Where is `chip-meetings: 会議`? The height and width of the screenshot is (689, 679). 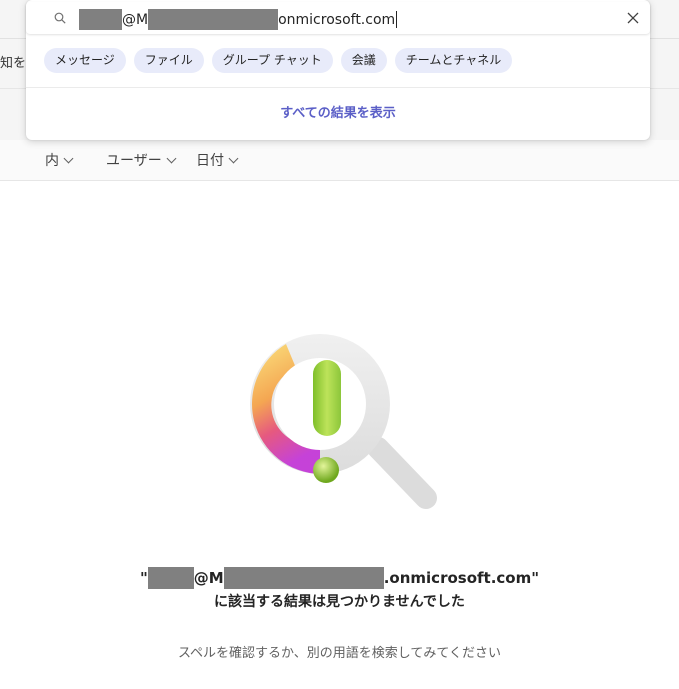
chip-meetings: 会議 is located at coordinates (363, 60).